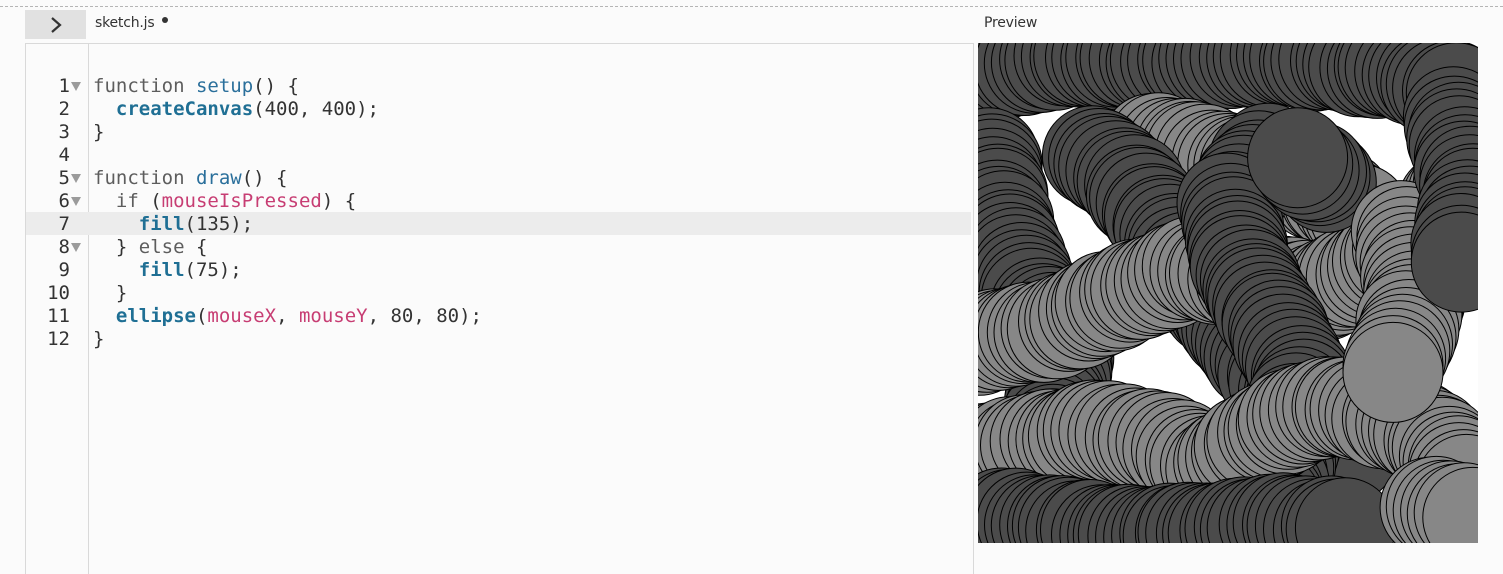 The height and width of the screenshot is (574, 1503). I want to click on code-line: 2 createCanvas(400, 400);, so click(473, 109).